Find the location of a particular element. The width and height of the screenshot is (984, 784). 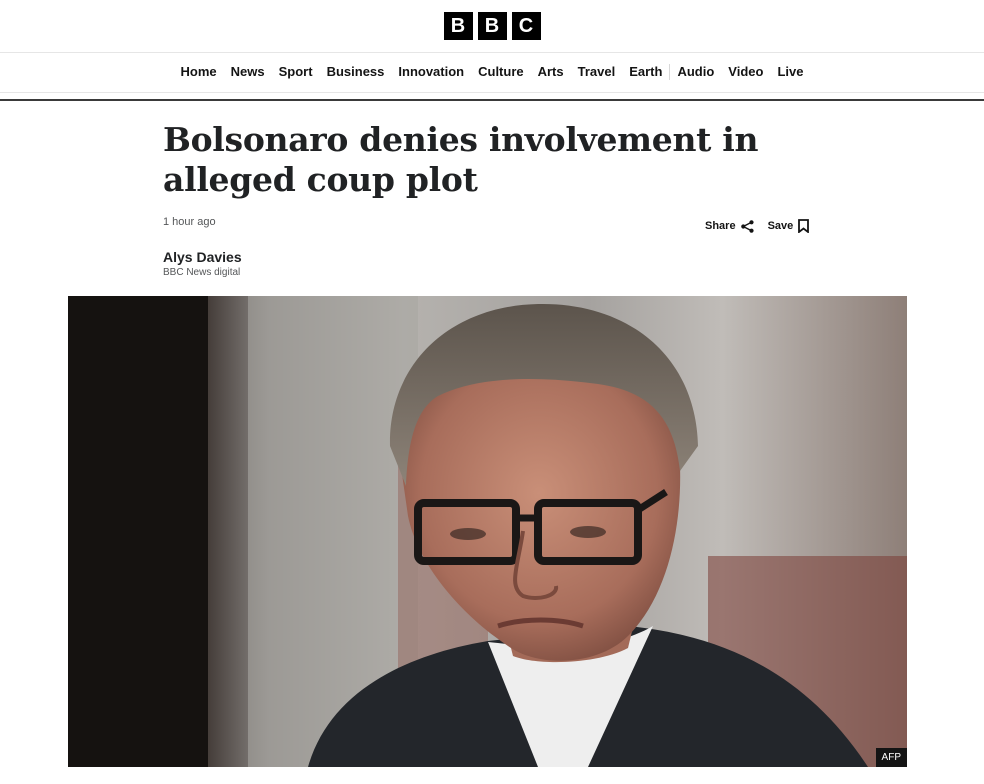

author-role: BBC News digital is located at coordinates (202, 272).